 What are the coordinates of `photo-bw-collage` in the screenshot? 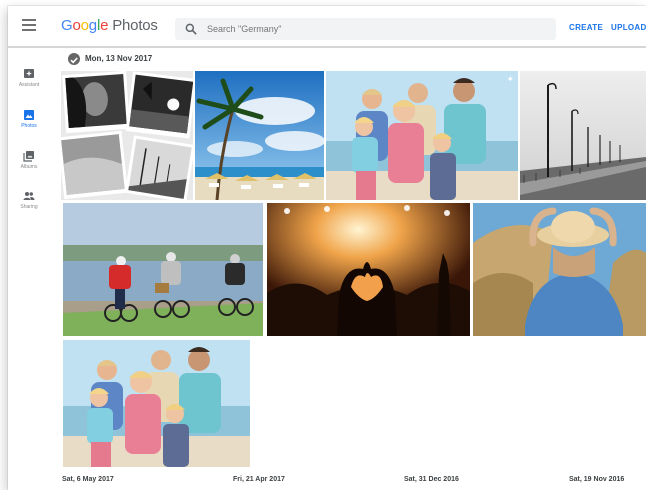 It's located at (127, 135).